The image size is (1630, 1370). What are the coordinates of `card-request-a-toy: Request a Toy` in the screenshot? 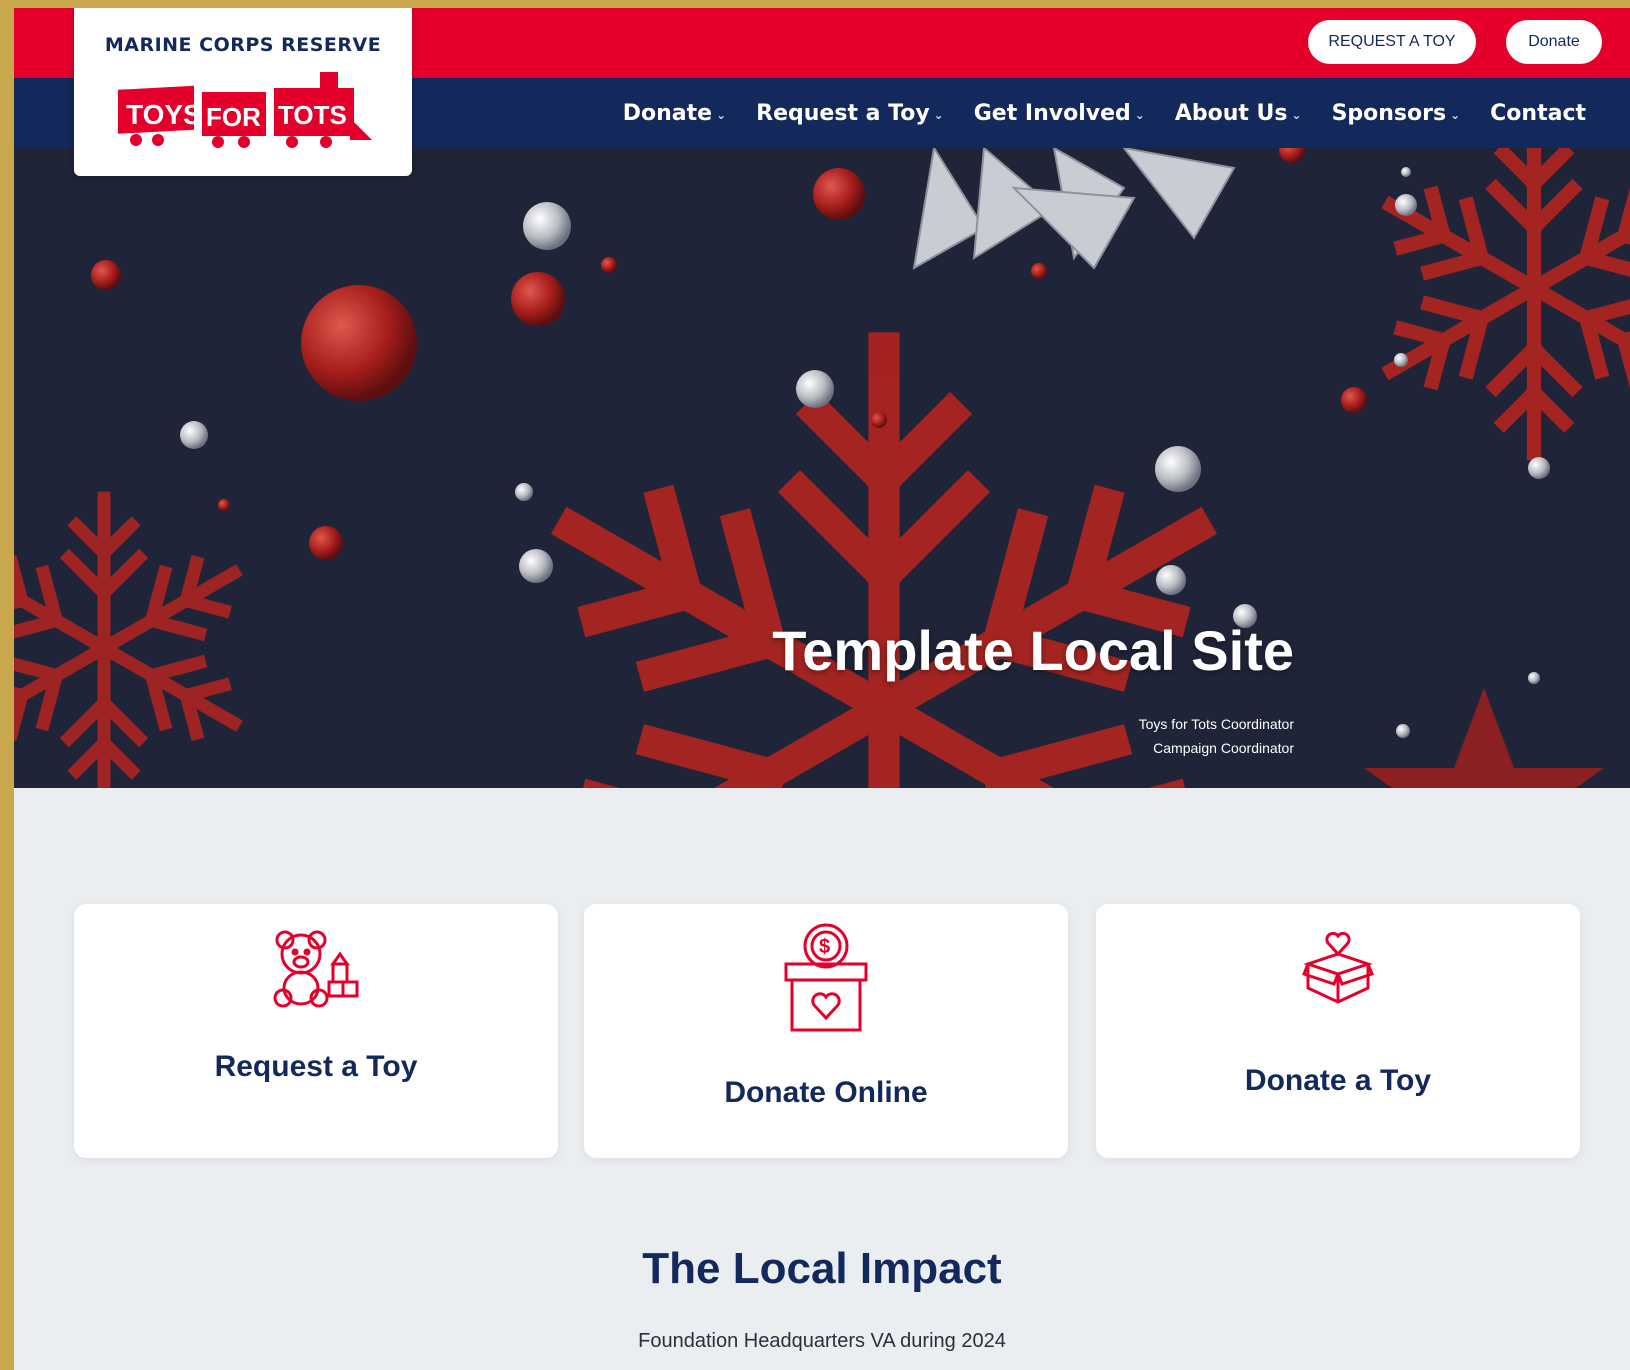 It's located at (316, 1031).